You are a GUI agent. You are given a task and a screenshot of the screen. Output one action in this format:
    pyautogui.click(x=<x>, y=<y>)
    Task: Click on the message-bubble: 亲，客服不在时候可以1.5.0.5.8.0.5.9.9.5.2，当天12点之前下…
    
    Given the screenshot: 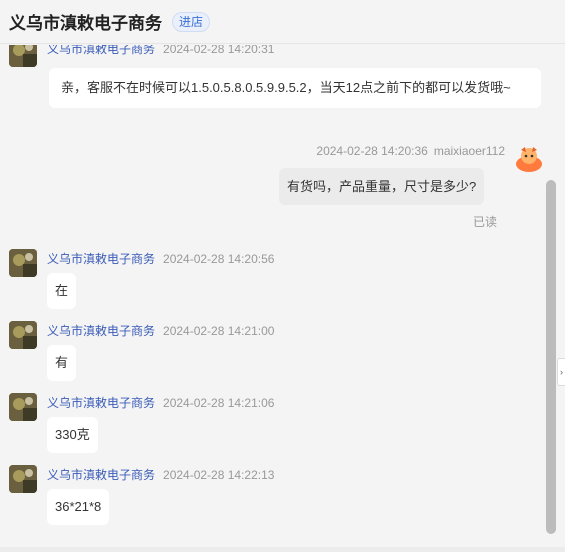 What is the action you would take?
    pyautogui.click(x=295, y=88)
    